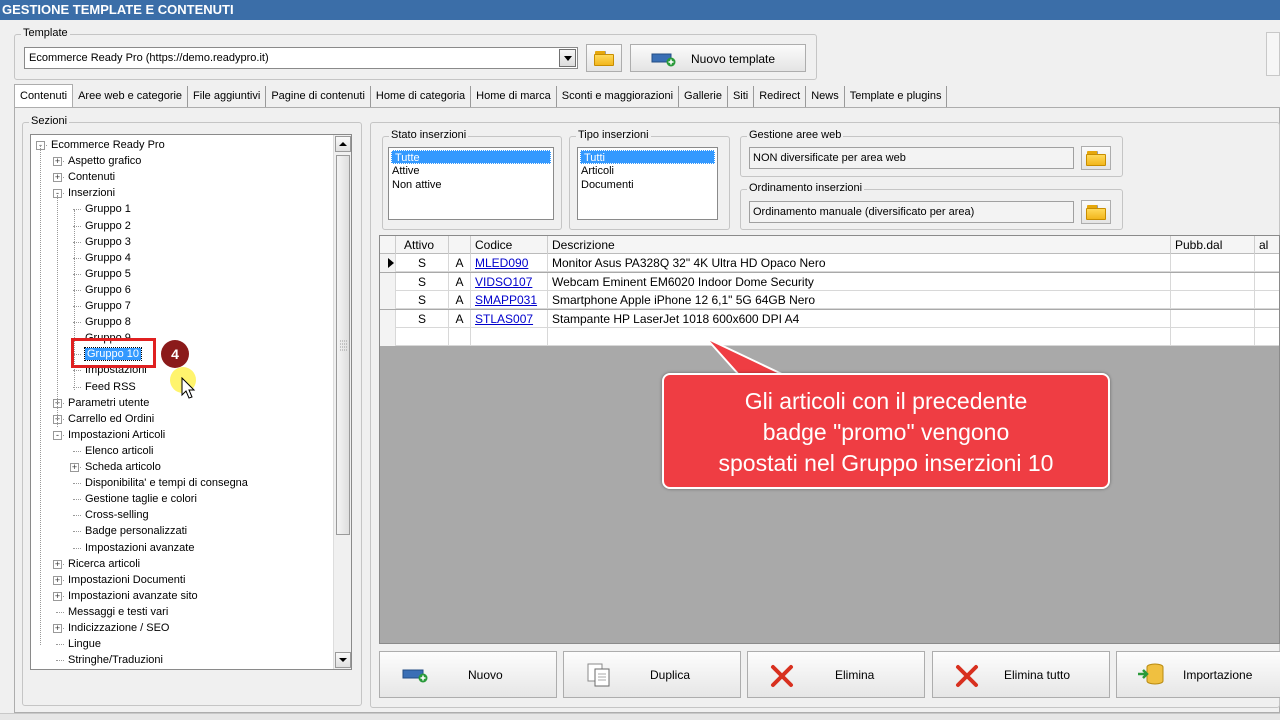 This screenshot has height=720, width=1280. What do you see at coordinates (647, 171) in the screenshot?
I see `tipo-option-articoli: Articoli` at bounding box center [647, 171].